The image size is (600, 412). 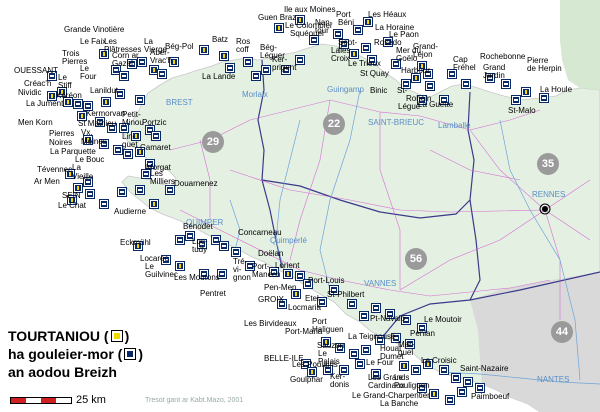 I want to click on place-label: Pouliguen, so click(x=412, y=385).